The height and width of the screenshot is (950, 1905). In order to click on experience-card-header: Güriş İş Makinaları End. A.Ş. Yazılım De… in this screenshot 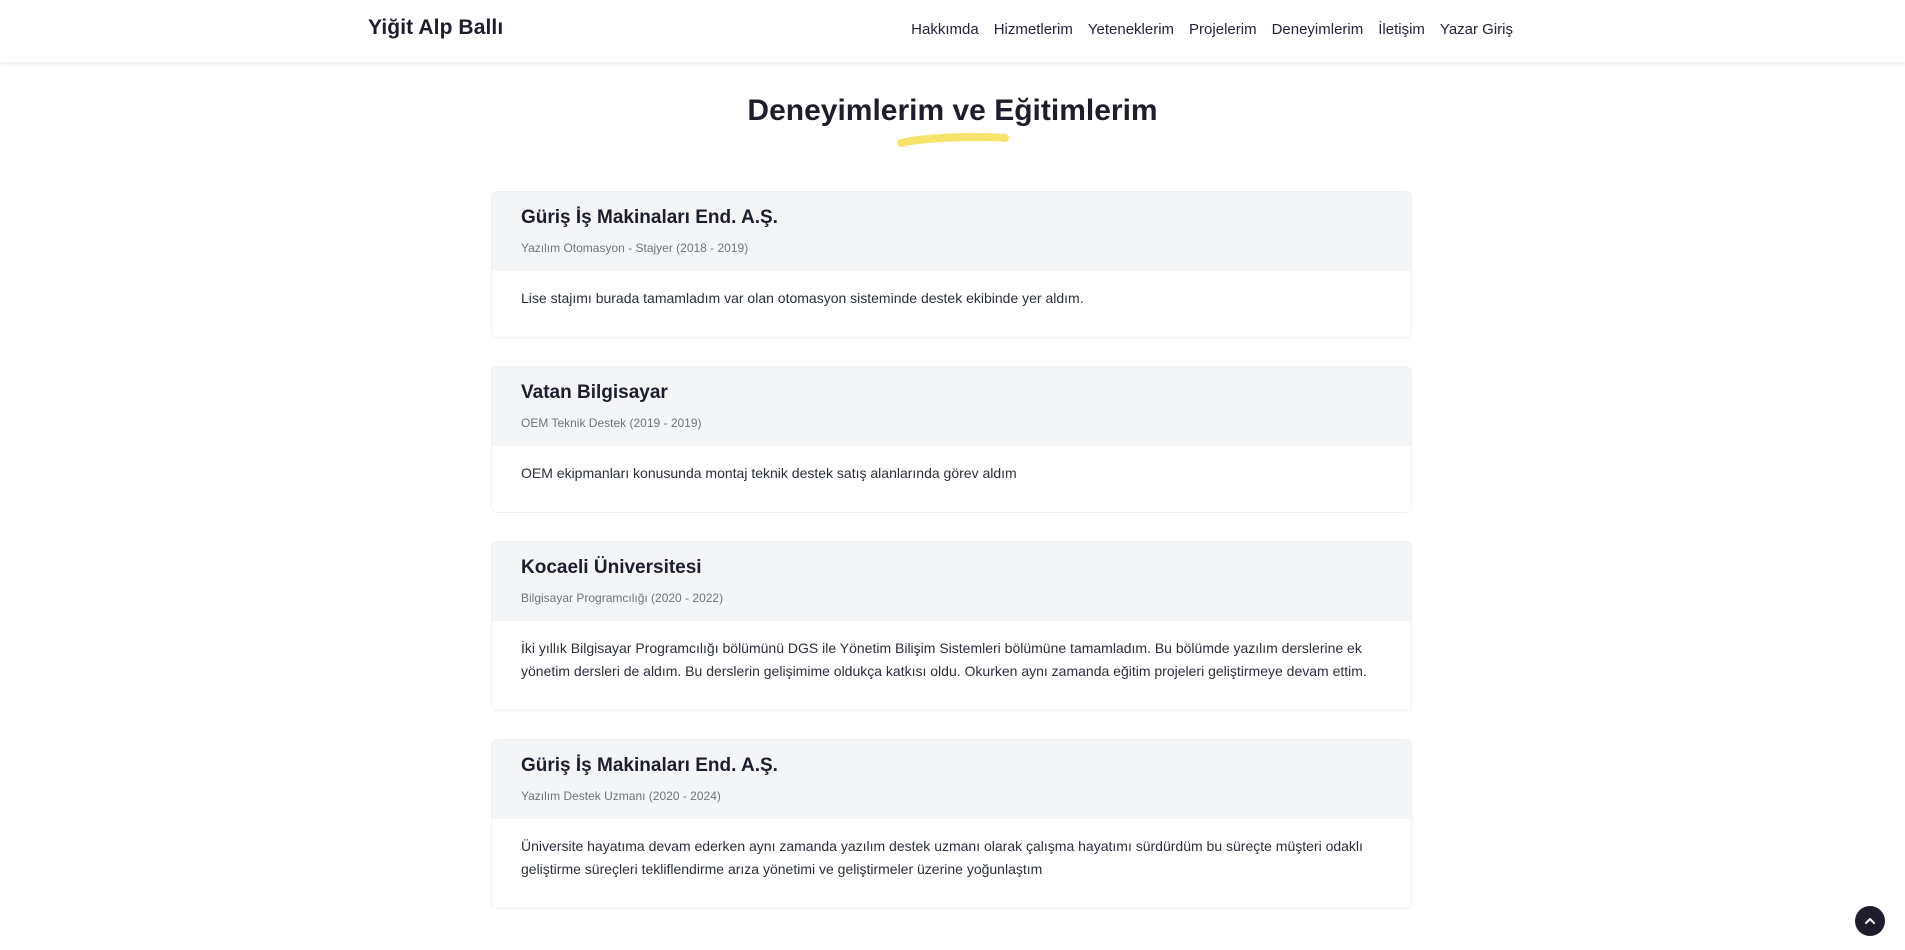, I will do `click(951, 779)`.